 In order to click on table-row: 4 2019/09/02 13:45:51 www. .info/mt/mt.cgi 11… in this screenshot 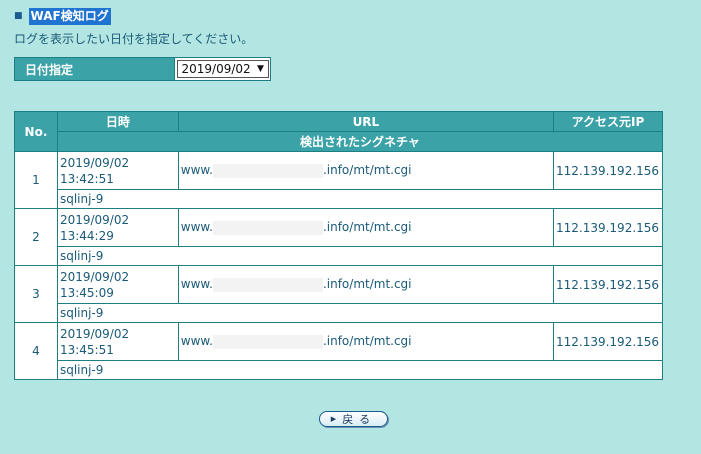, I will do `click(339, 351)`.